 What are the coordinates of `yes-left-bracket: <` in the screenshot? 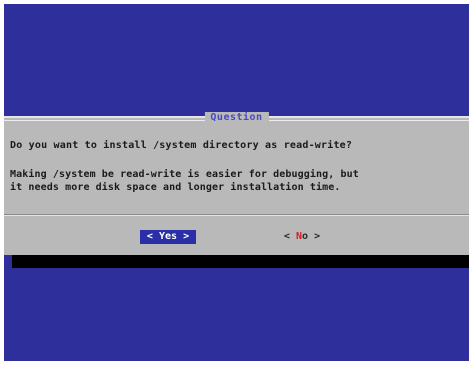 It's located at (149, 236).